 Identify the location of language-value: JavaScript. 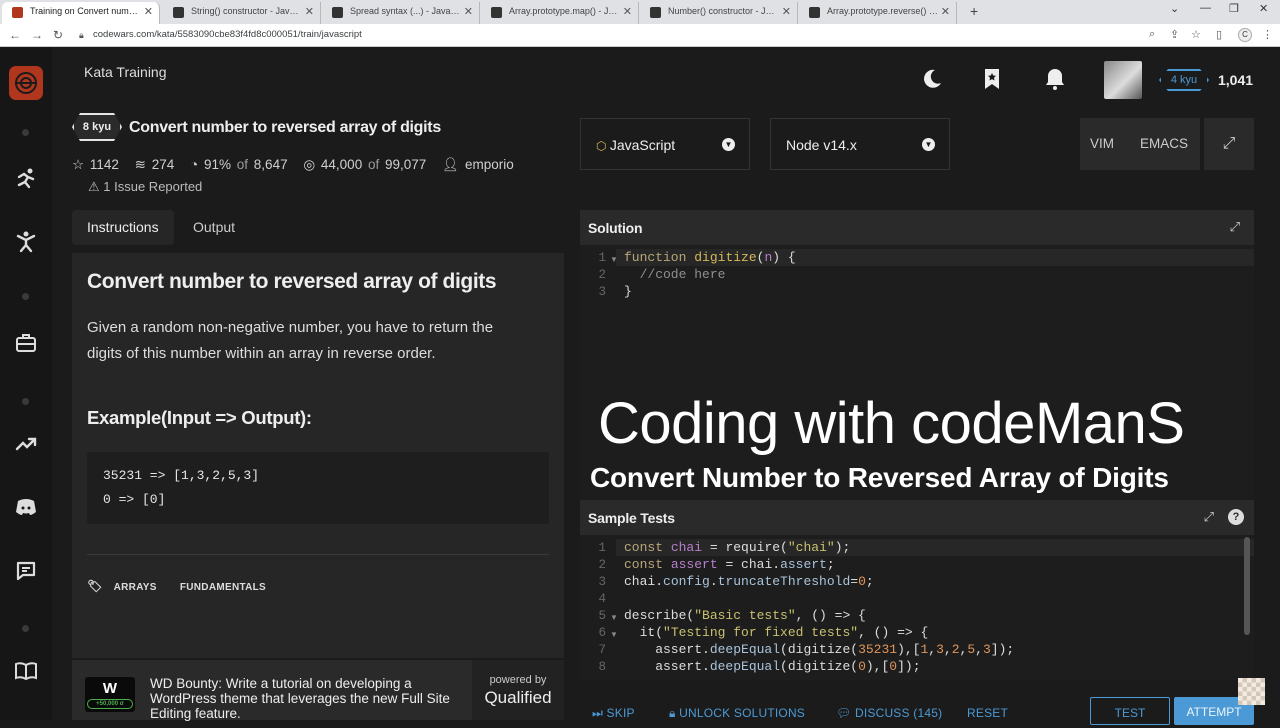
(642, 145).